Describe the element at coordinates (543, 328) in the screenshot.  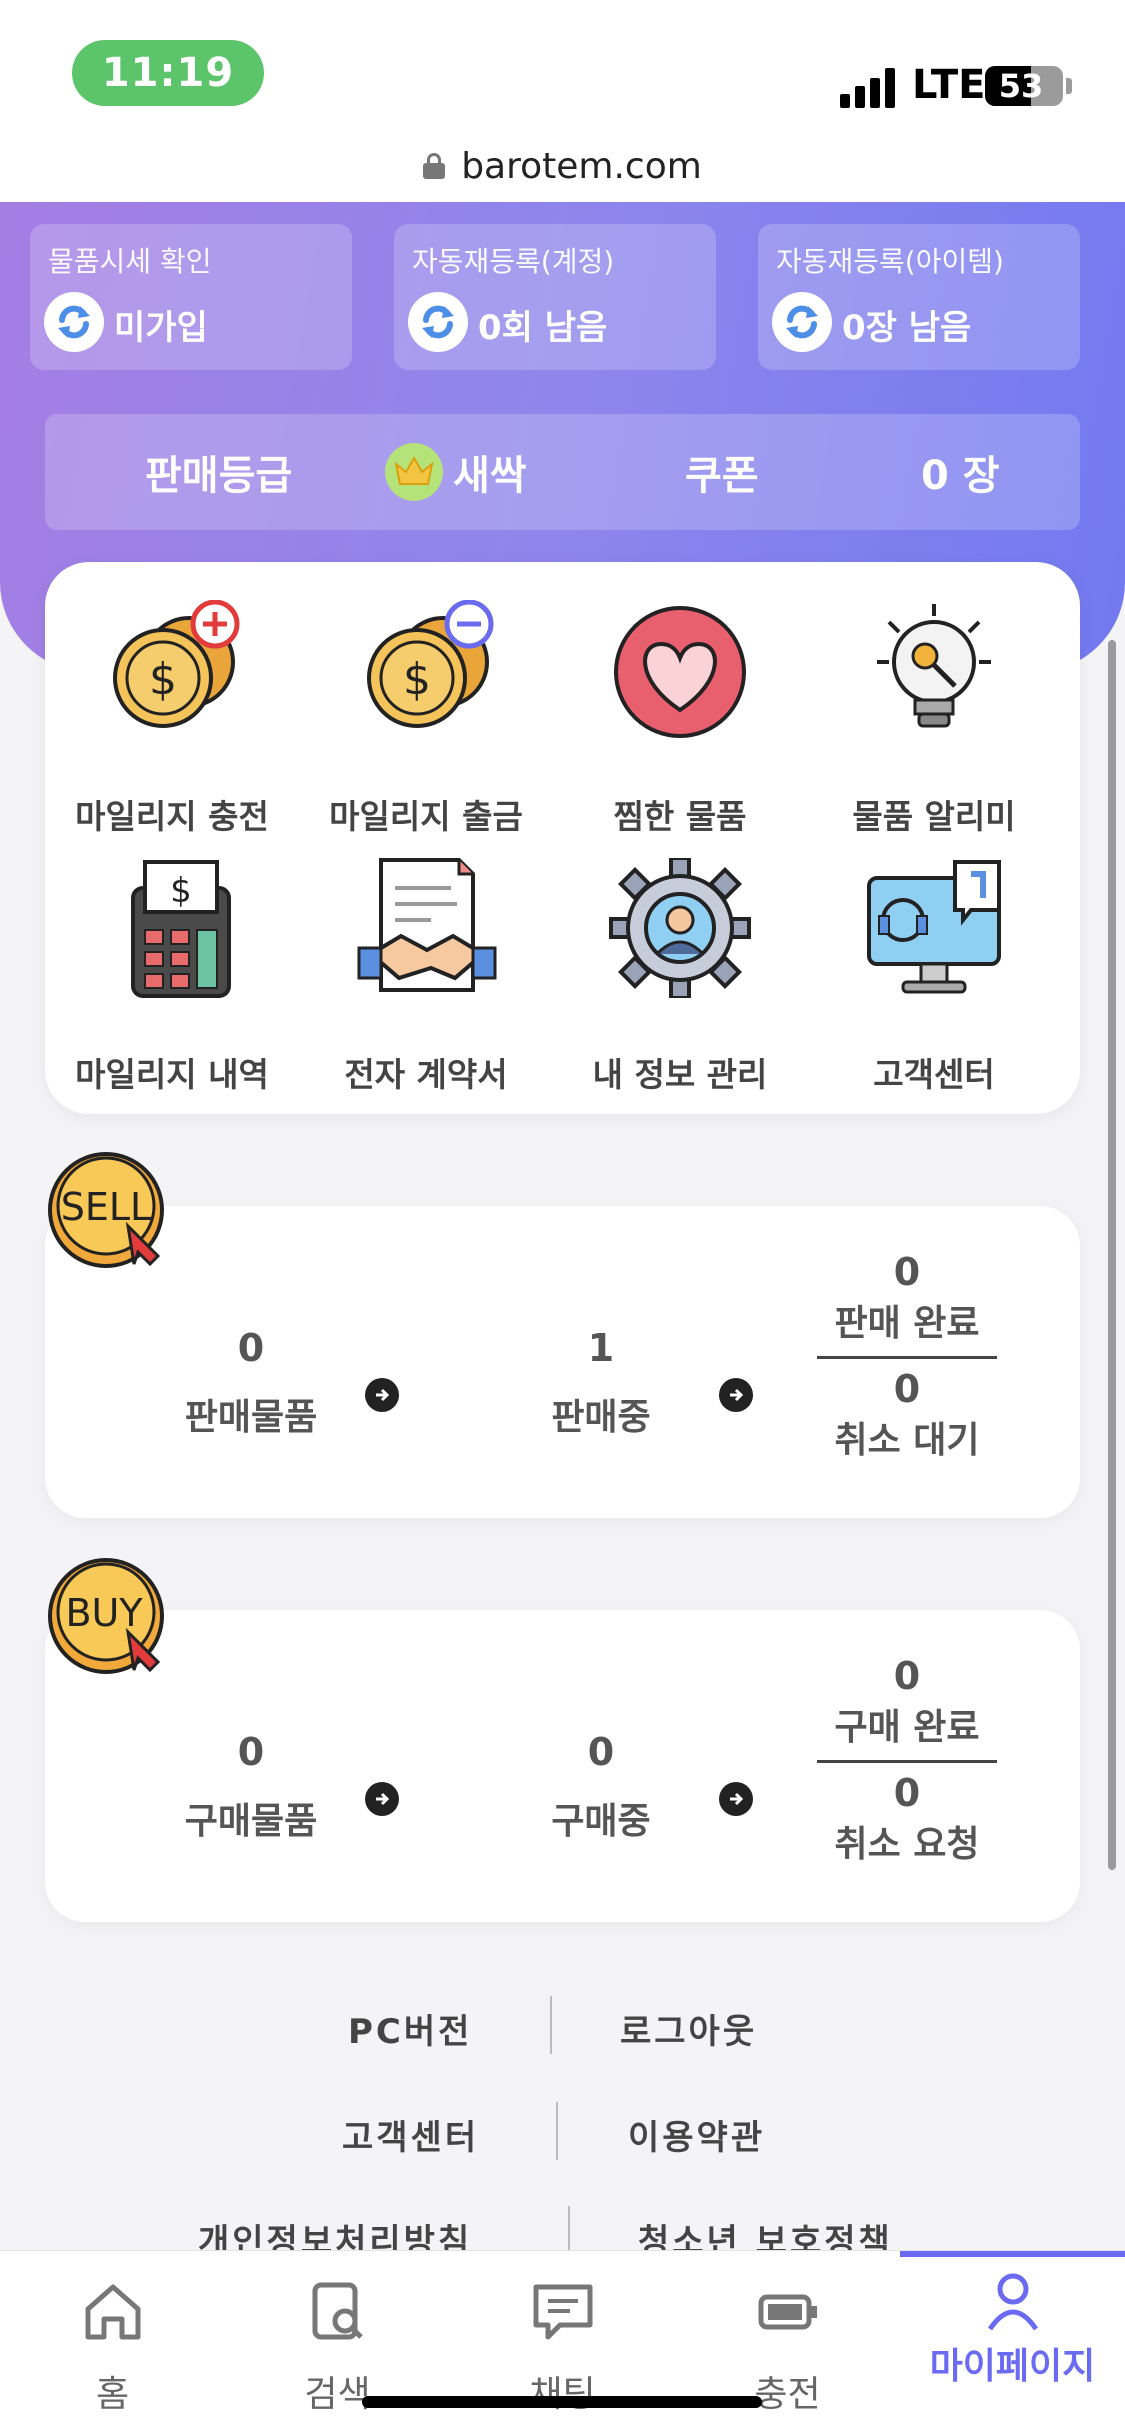
I see `stat-value: 0회 남음` at that location.